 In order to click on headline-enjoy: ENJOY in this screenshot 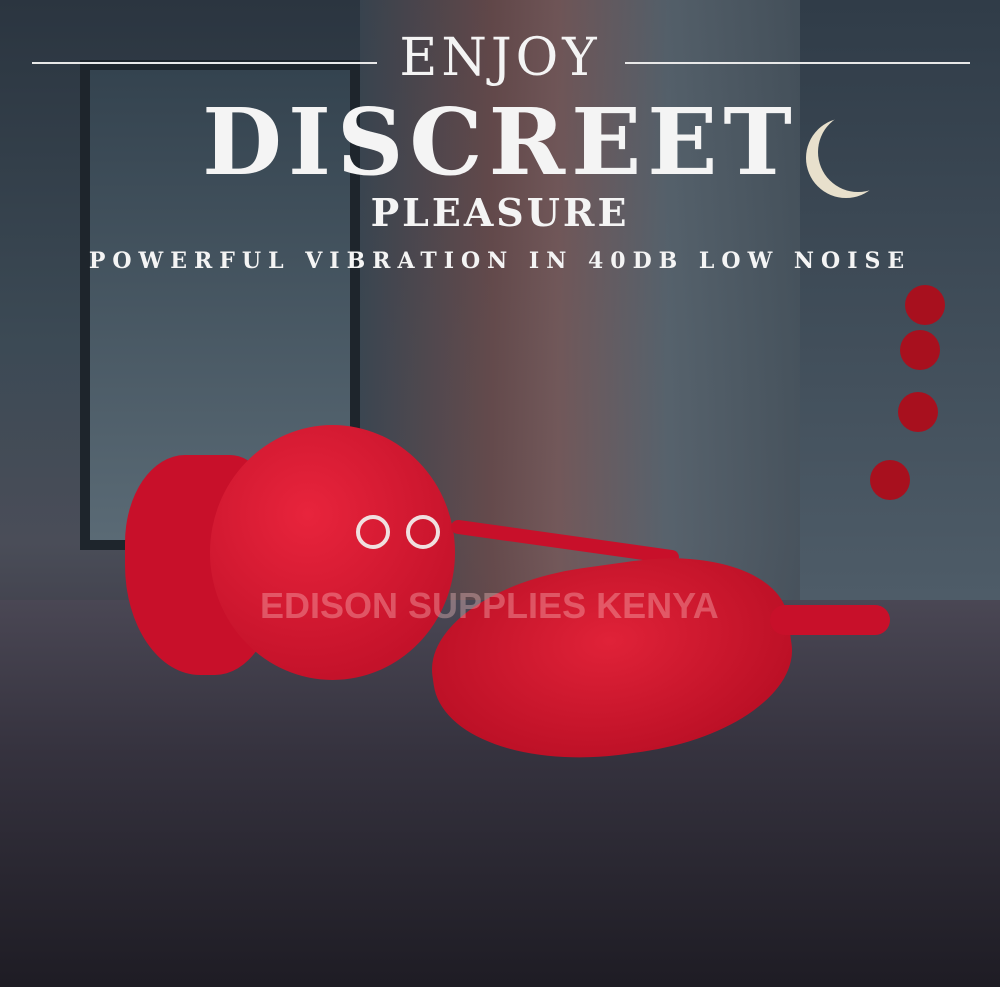, I will do `click(500, 58)`.